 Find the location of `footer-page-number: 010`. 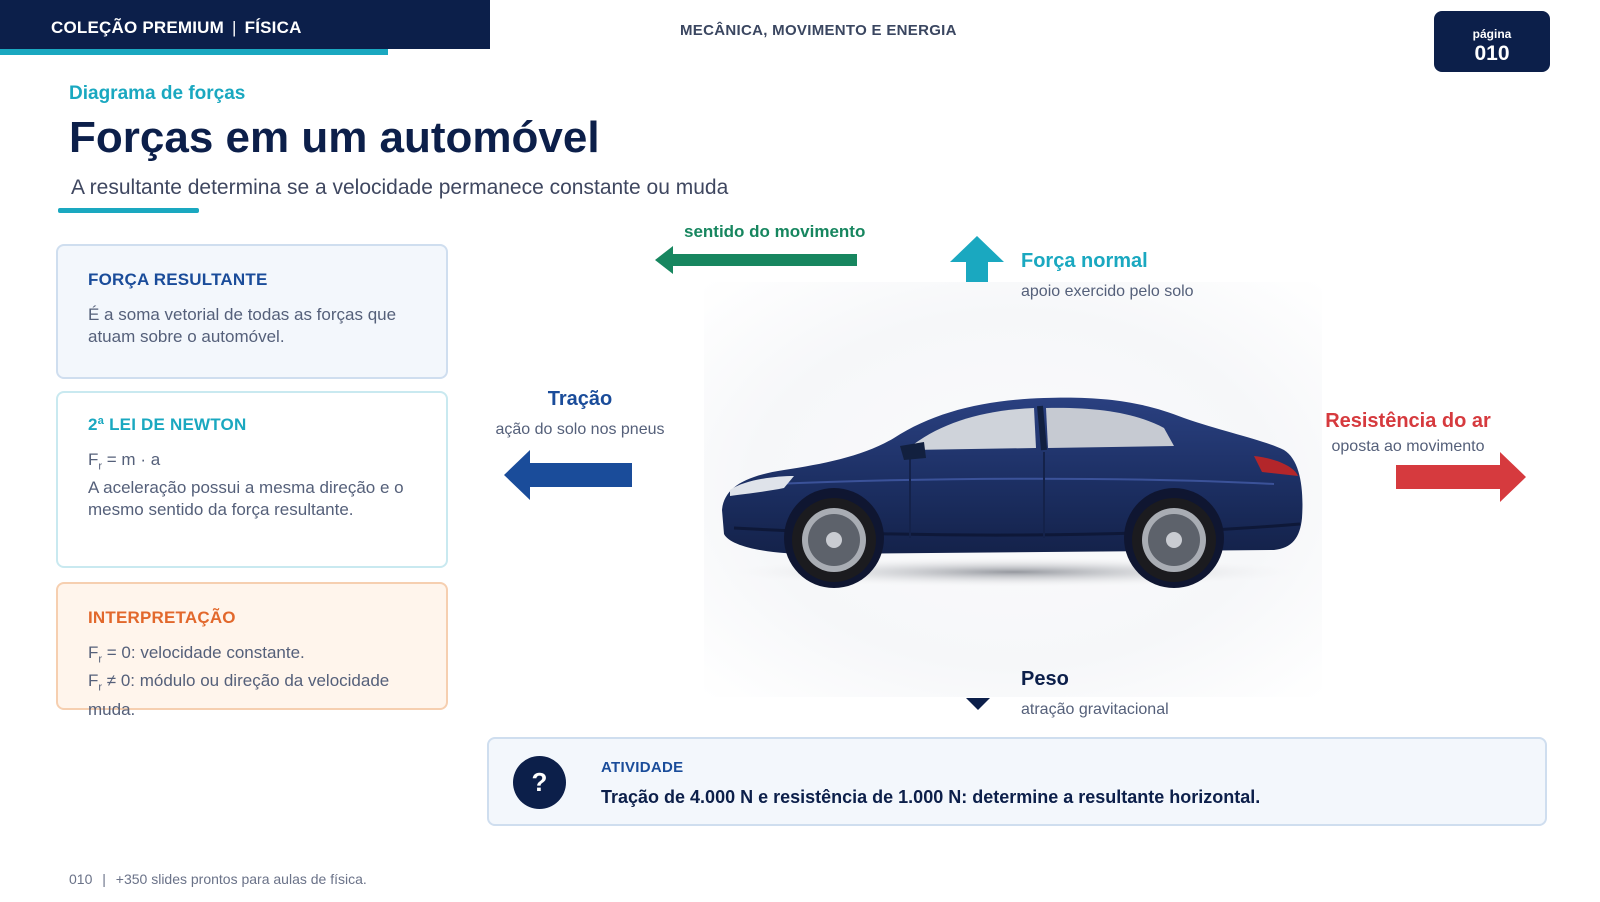

footer-page-number: 010 is located at coordinates (81, 879).